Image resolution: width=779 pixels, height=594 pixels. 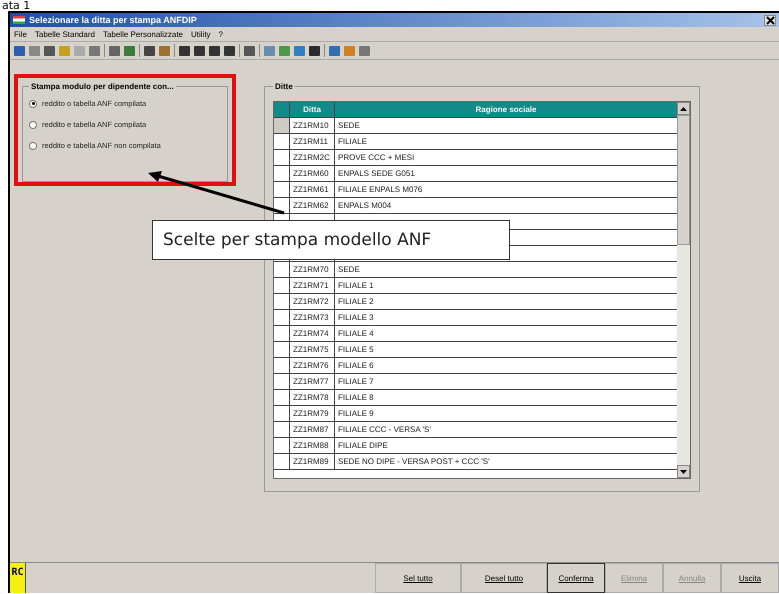 What do you see at coordinates (312, 269) in the screenshot?
I see `table-cell: ZZ1RM70` at bounding box center [312, 269].